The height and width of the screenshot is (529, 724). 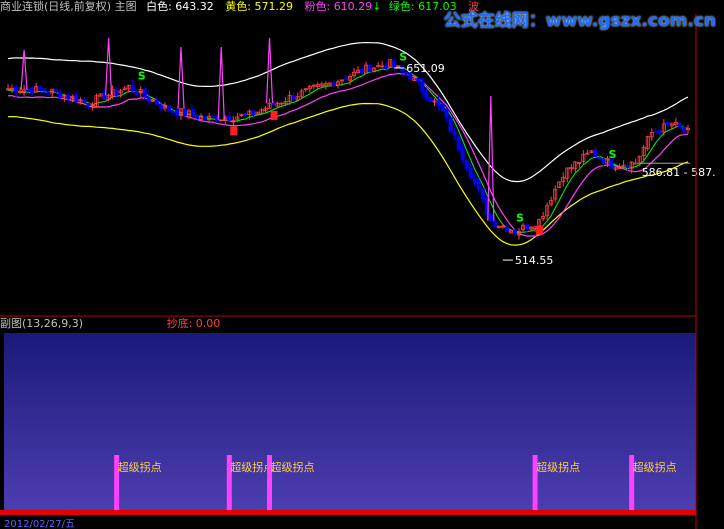 I want to click on range-price-label: 586.81 - 587., so click(x=679, y=172).